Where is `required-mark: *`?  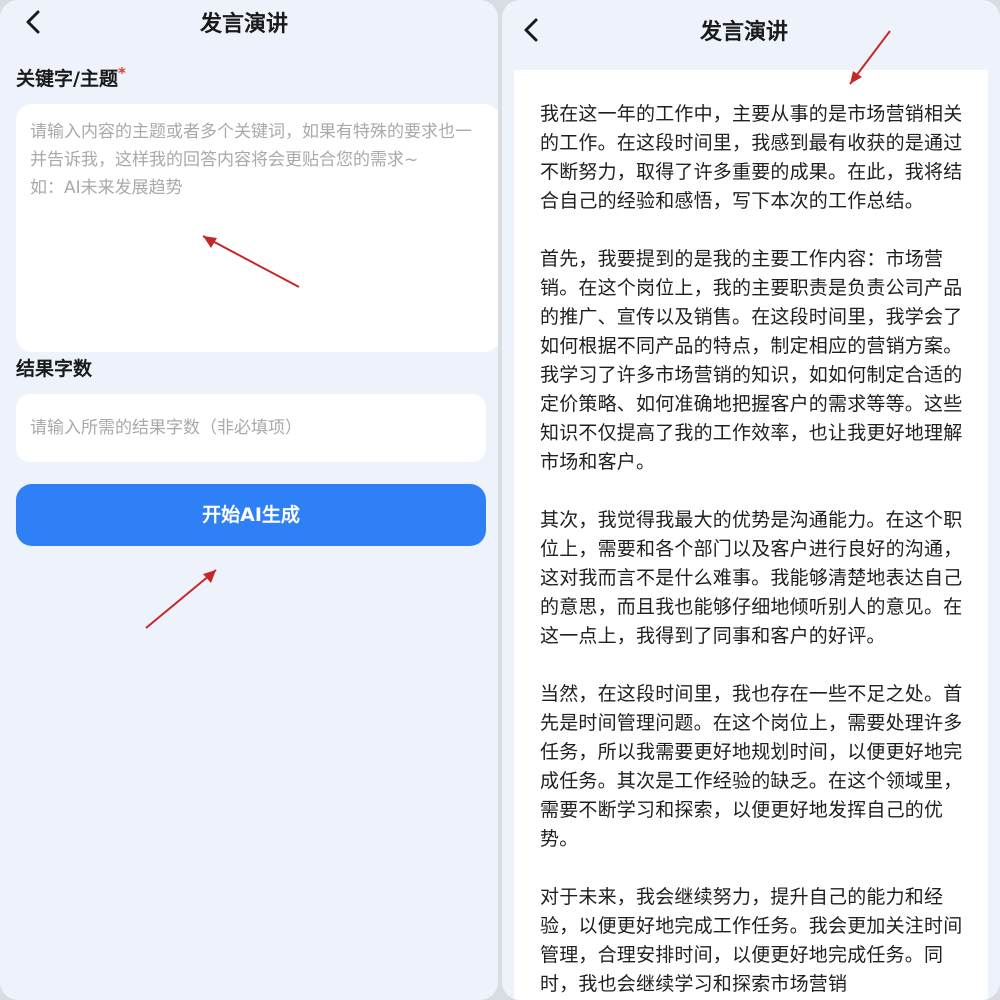
required-mark: * is located at coordinates (121, 73).